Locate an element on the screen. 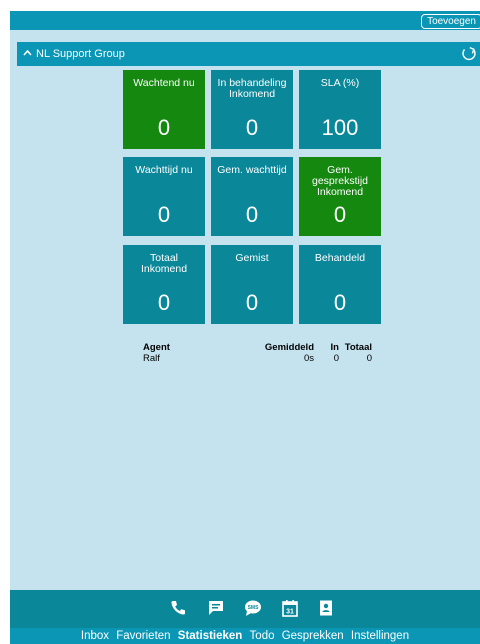 This screenshot has width=480, height=644. chevron-up-icon is located at coordinates (27, 54).